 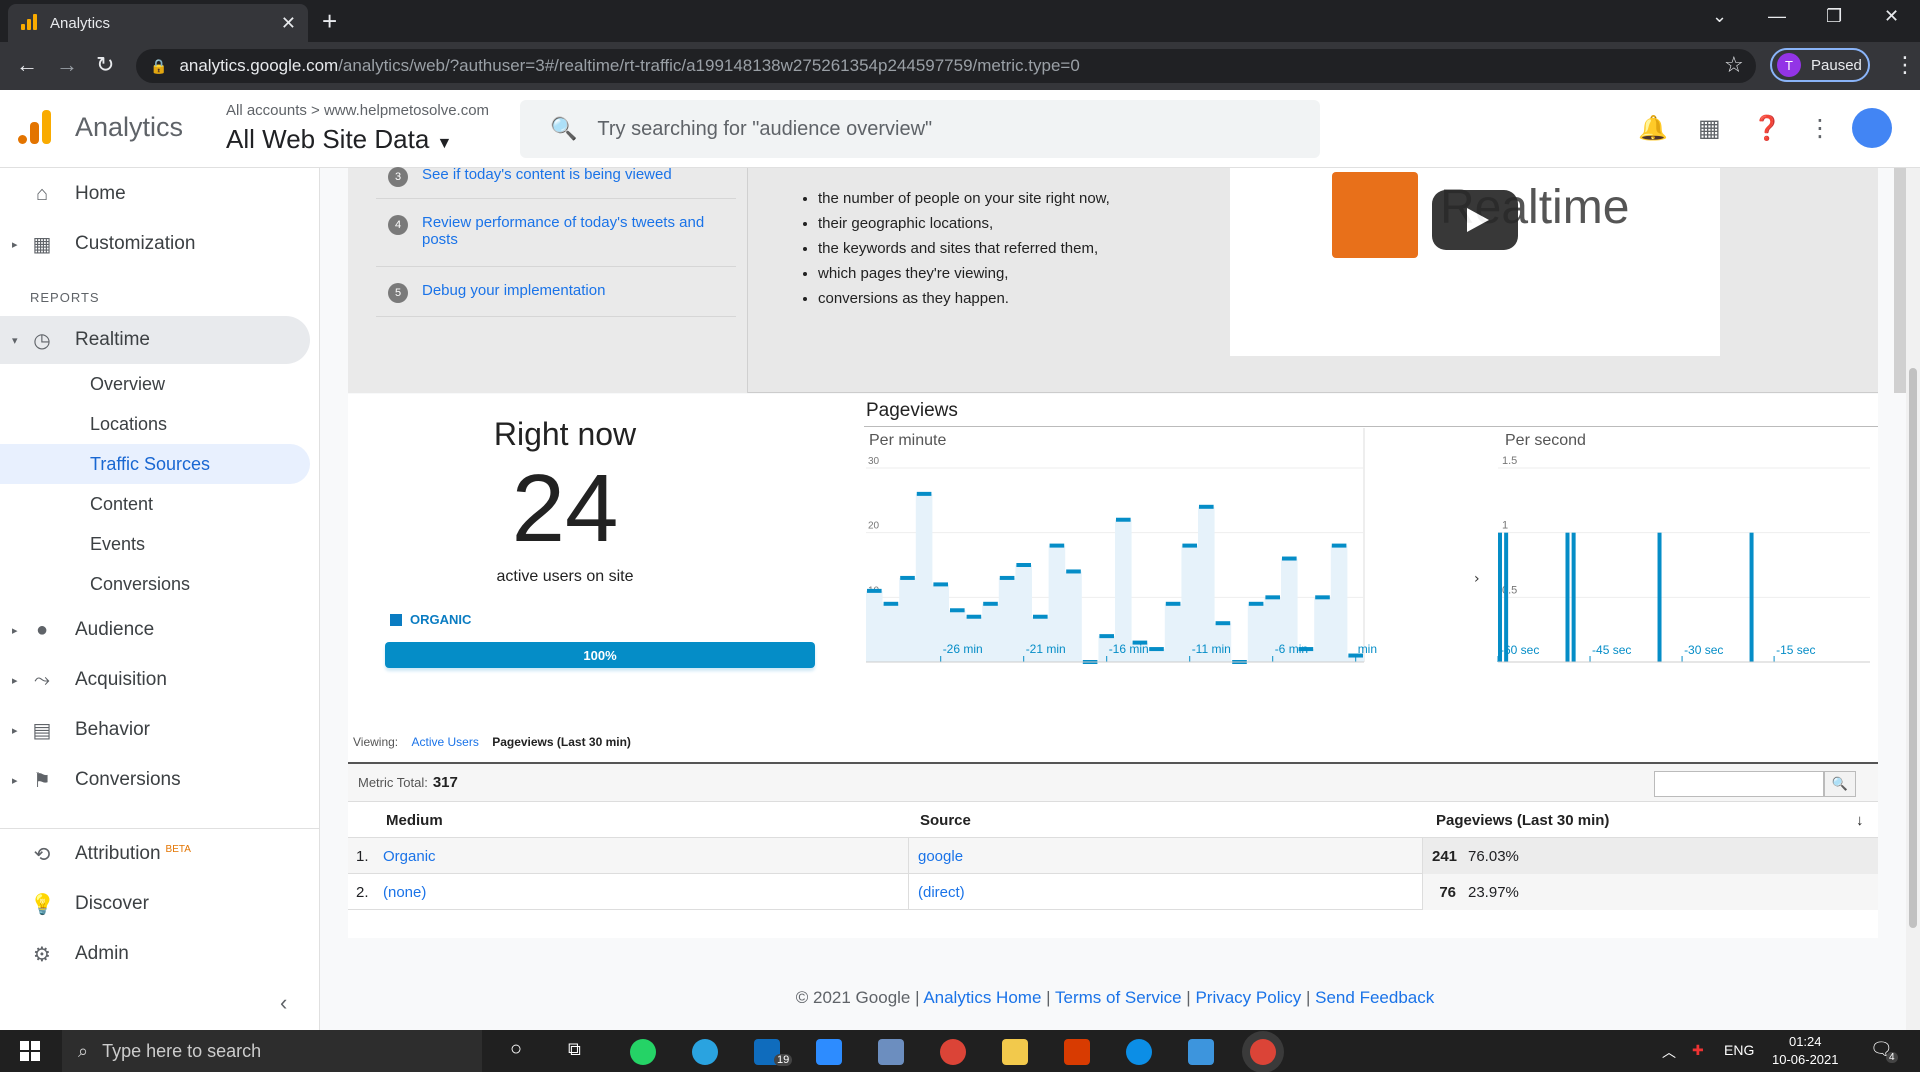 I want to click on taskbar-search: ⌕ Type here to search, so click(x=272, y=1051).